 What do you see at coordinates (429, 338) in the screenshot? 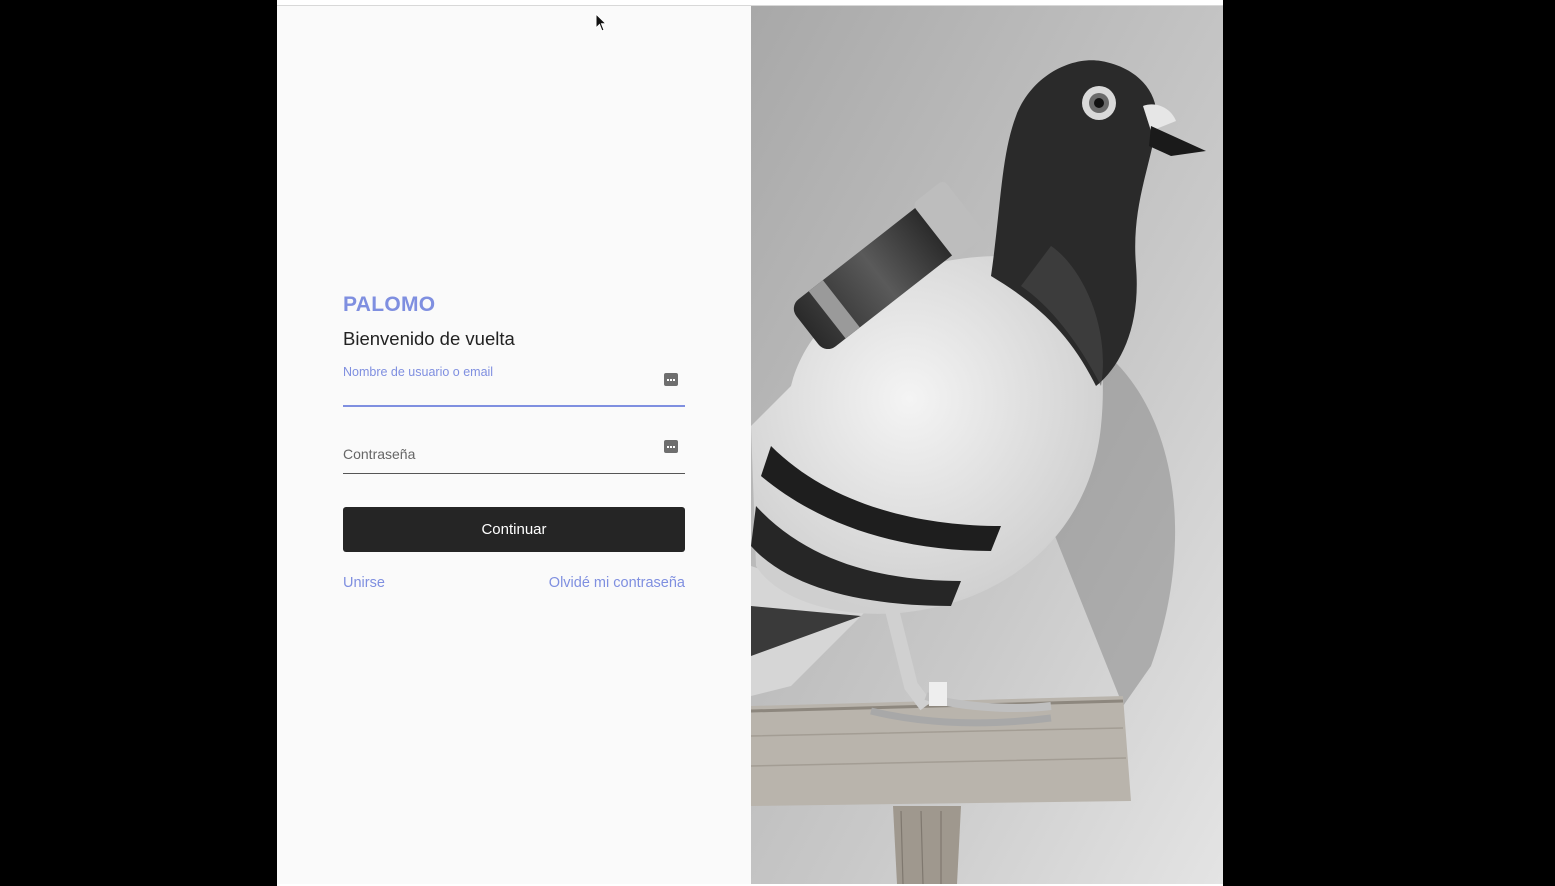
I see `page-title: Bienvenido de vuelta` at bounding box center [429, 338].